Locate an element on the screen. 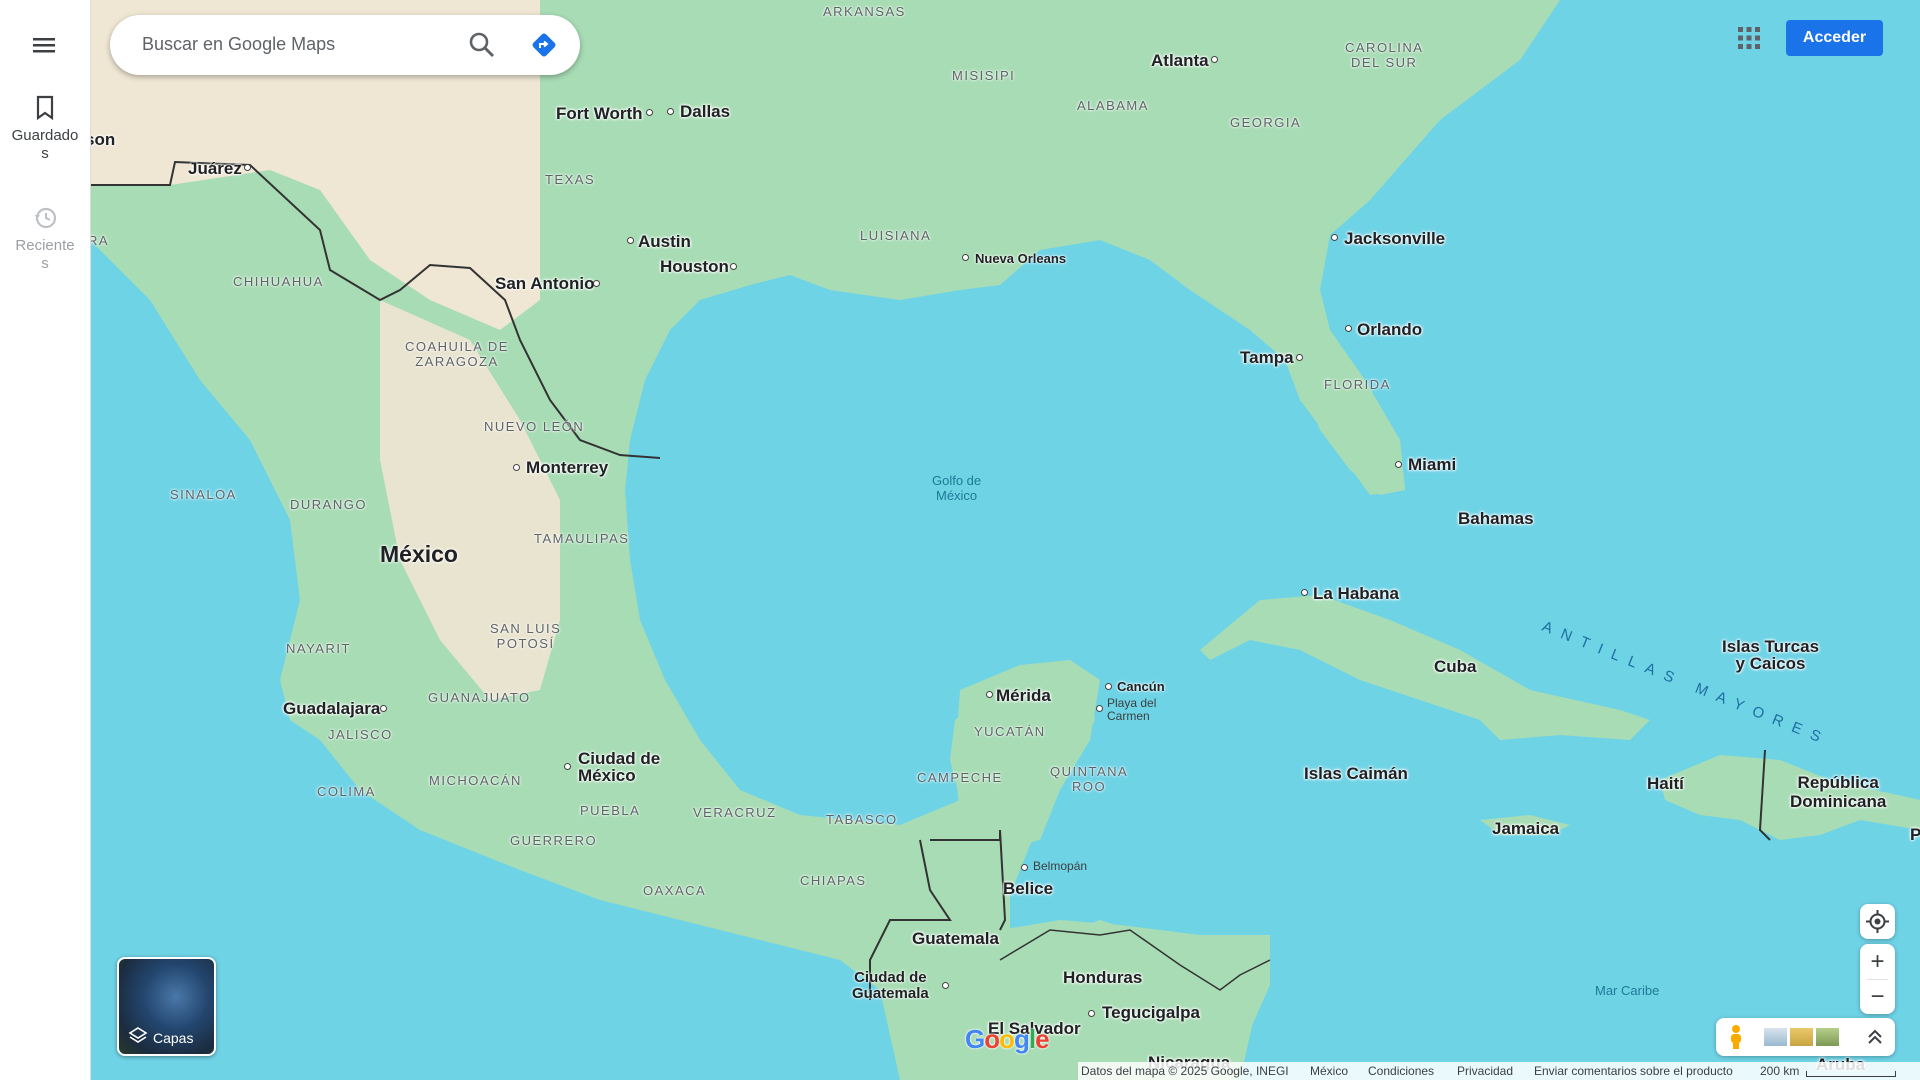  map-type-bar is located at coordinates (1805, 1037).